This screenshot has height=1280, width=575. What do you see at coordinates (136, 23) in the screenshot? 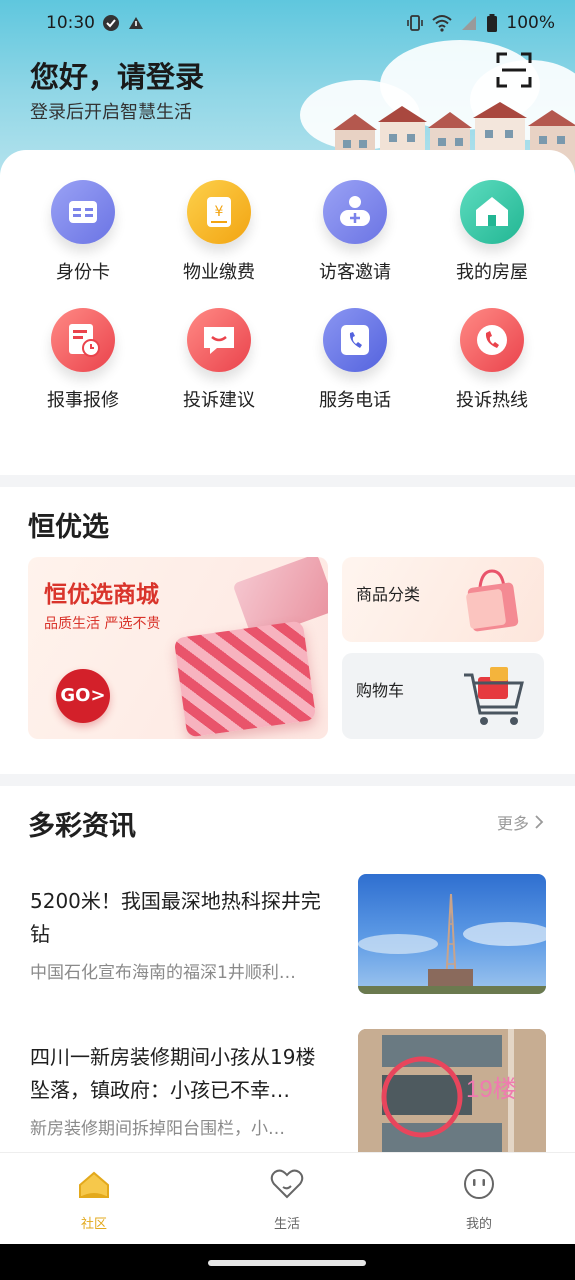
I see `warning-icon` at bounding box center [136, 23].